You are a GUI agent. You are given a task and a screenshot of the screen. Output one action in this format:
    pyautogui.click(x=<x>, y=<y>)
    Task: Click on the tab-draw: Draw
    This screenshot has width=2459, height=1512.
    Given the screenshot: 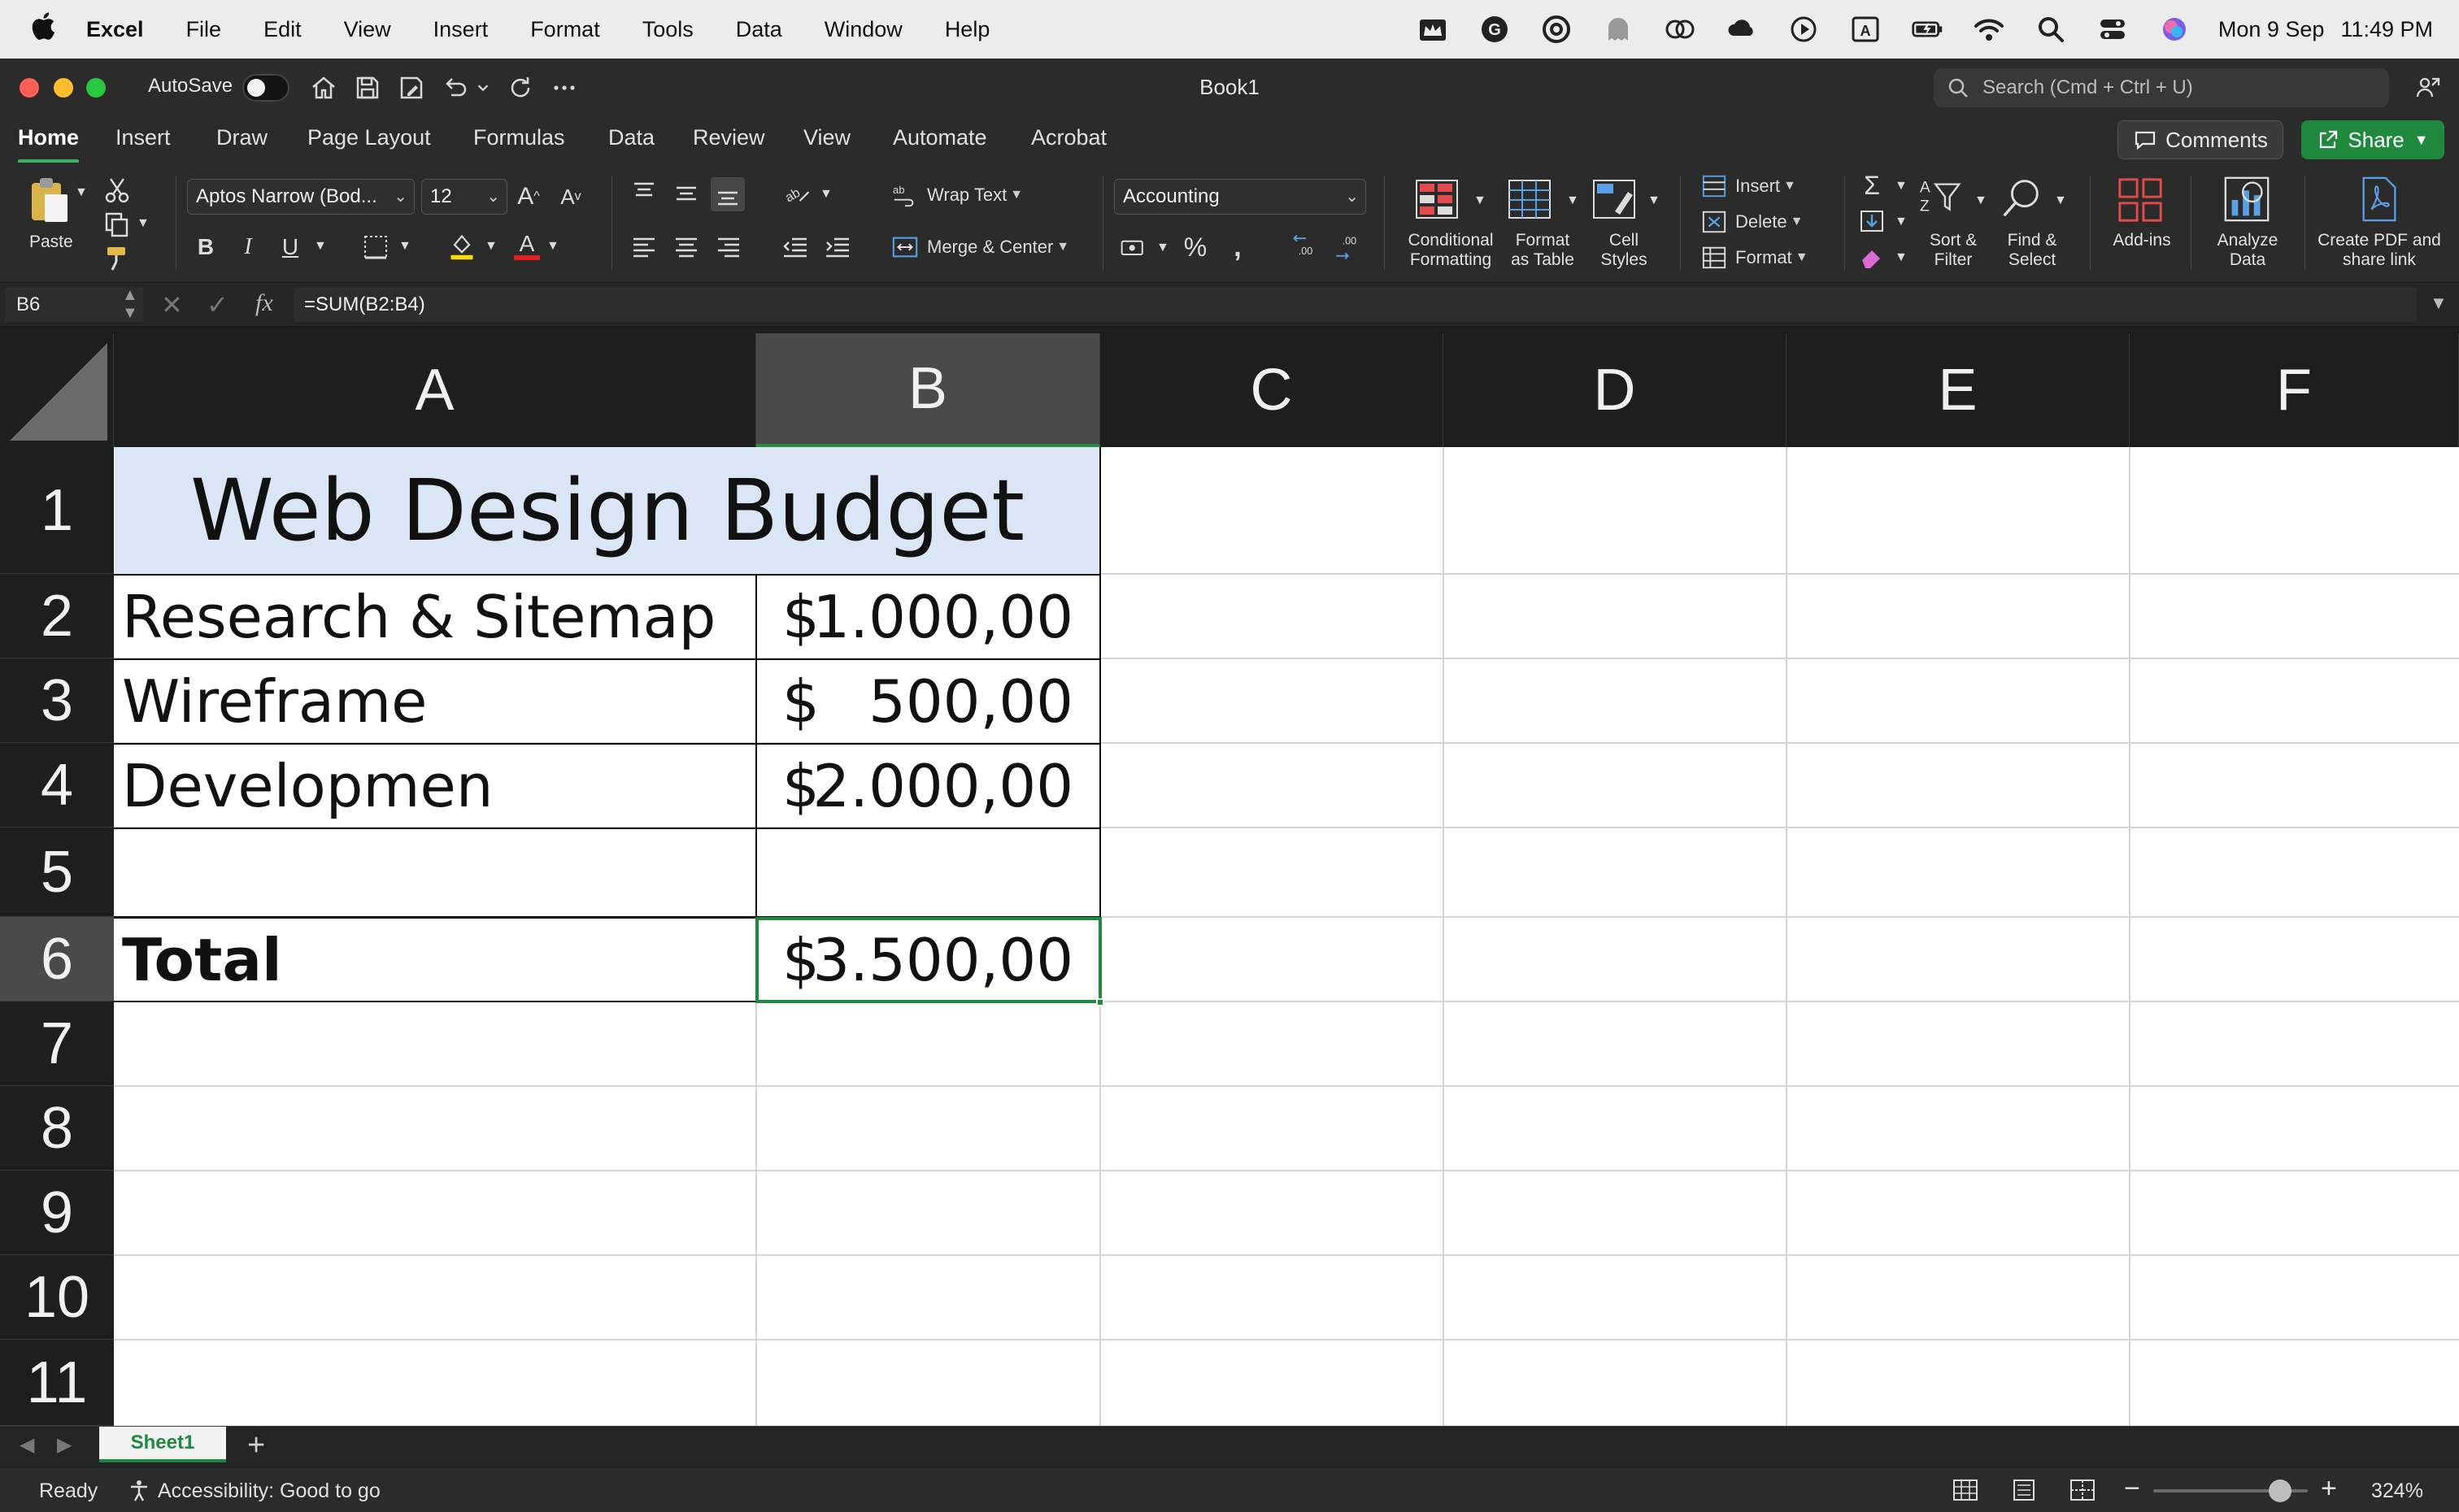 What is the action you would take?
    pyautogui.click(x=242, y=137)
    